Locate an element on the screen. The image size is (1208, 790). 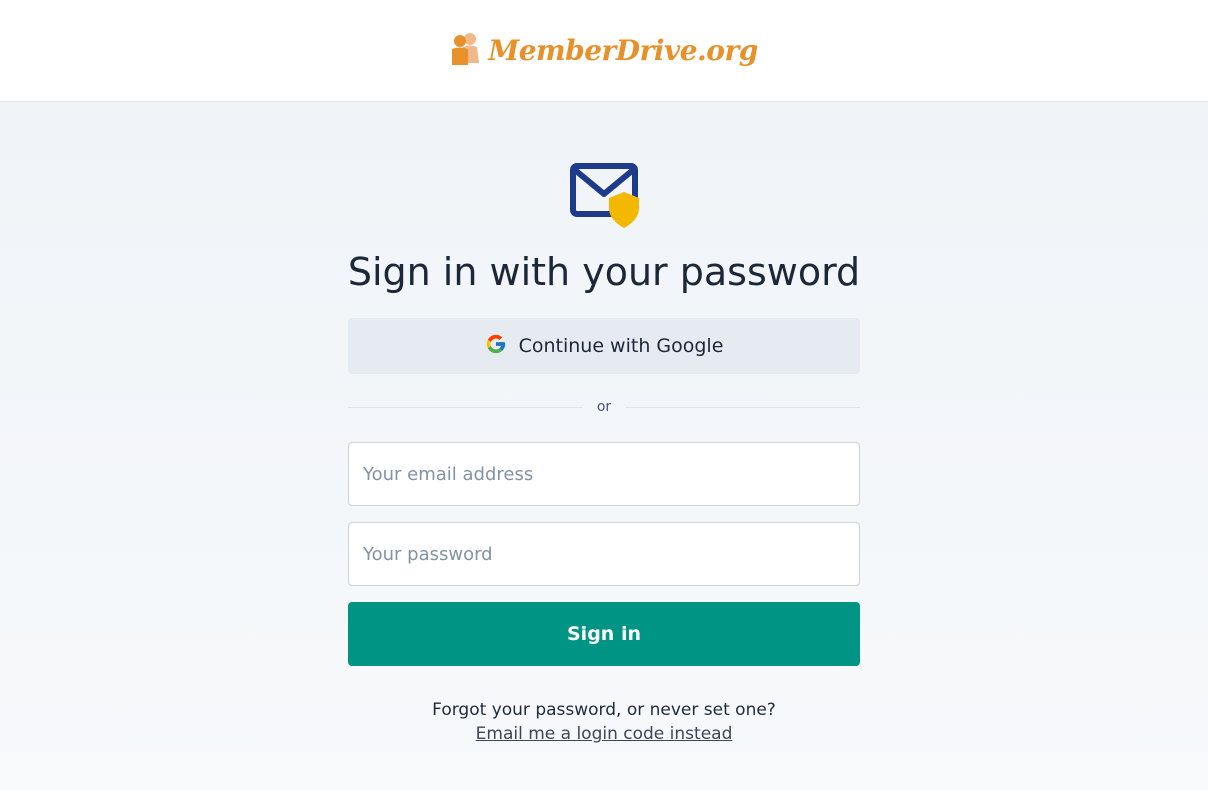
logo: MemberDrive.org is located at coordinates (604, 51).